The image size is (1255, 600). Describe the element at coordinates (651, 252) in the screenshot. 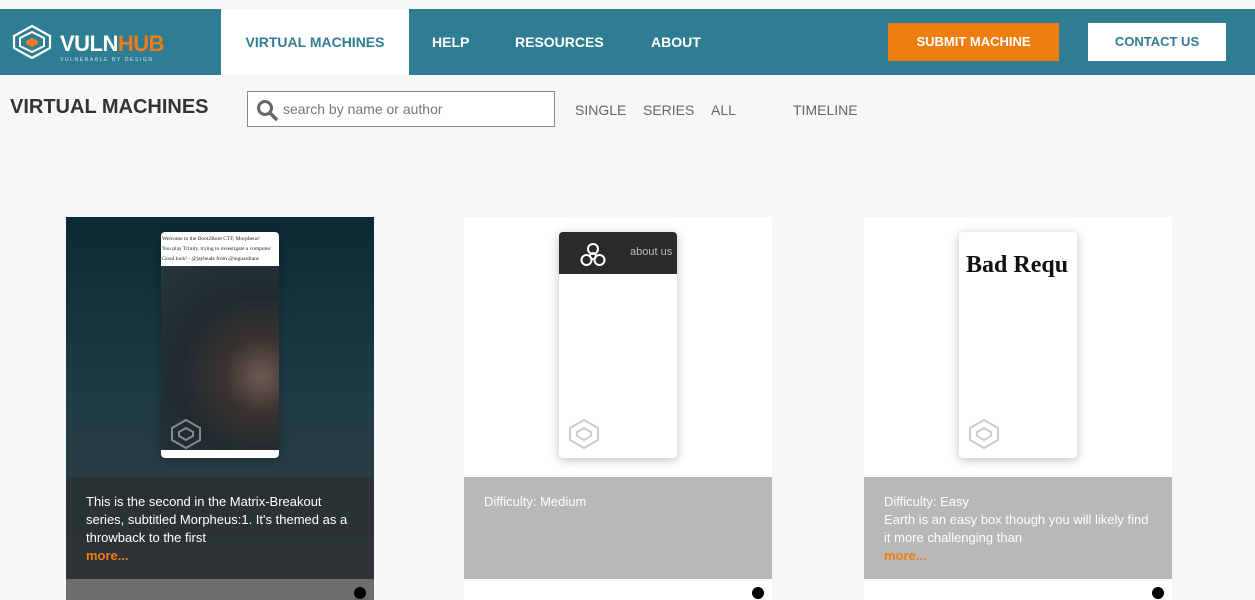

I see `screenshot-about-text: about us` at that location.